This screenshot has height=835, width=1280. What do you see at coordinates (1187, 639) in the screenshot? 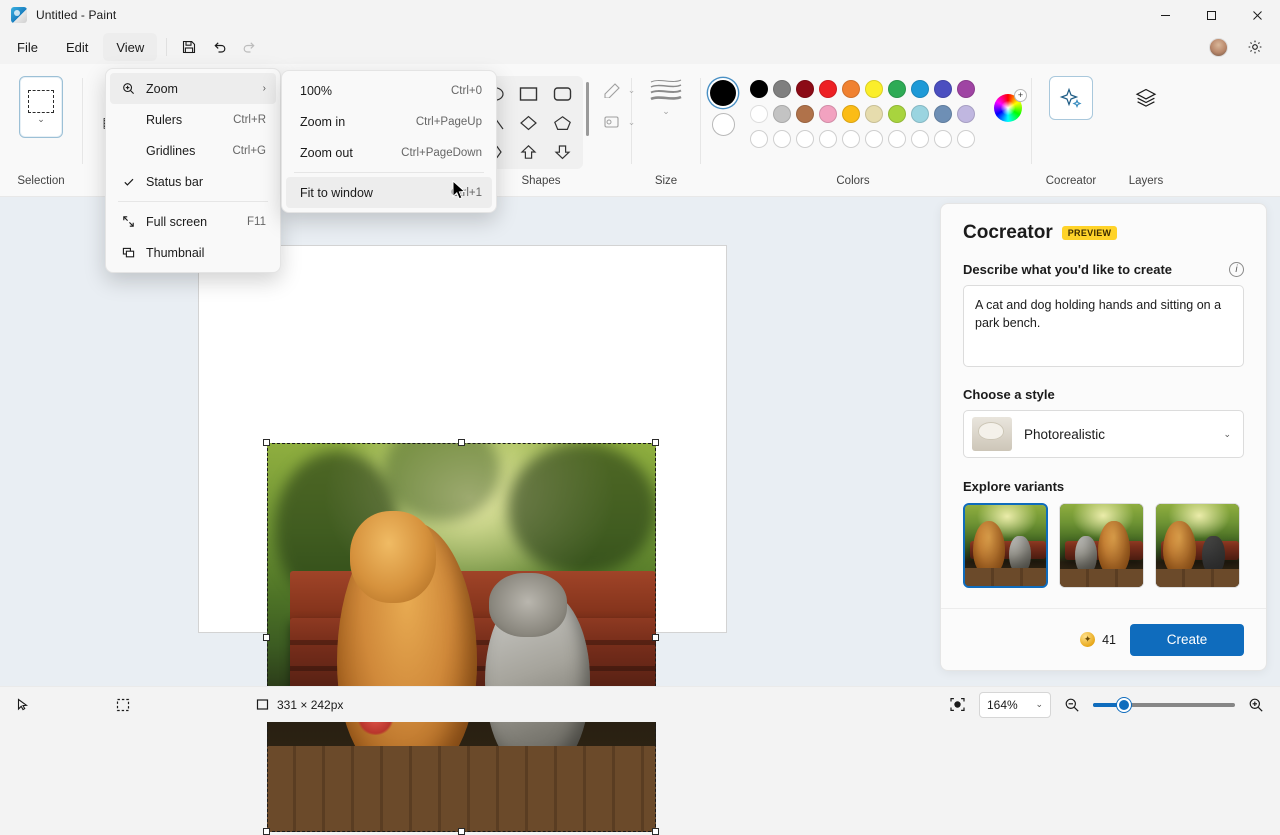
I see `create-button: Create` at bounding box center [1187, 639].